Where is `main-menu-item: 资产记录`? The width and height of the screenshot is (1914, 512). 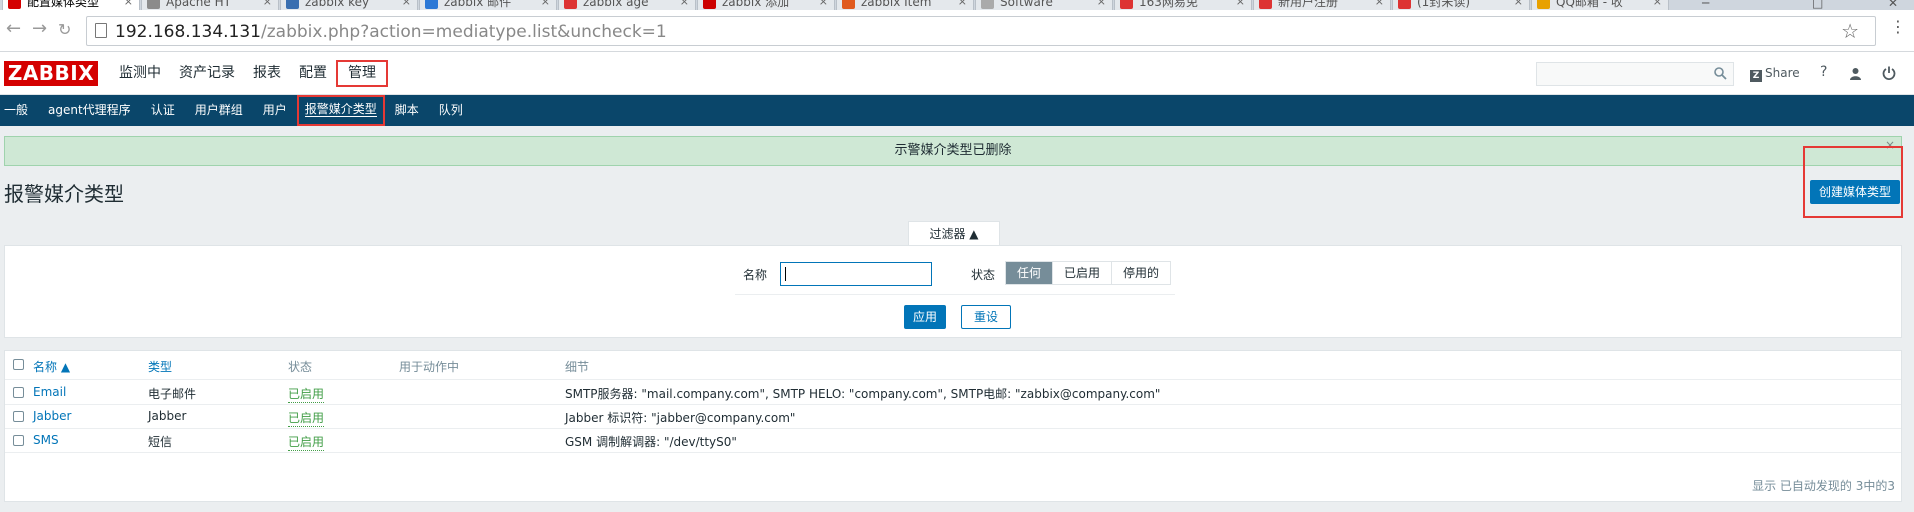 main-menu-item: 资产记录 is located at coordinates (207, 73).